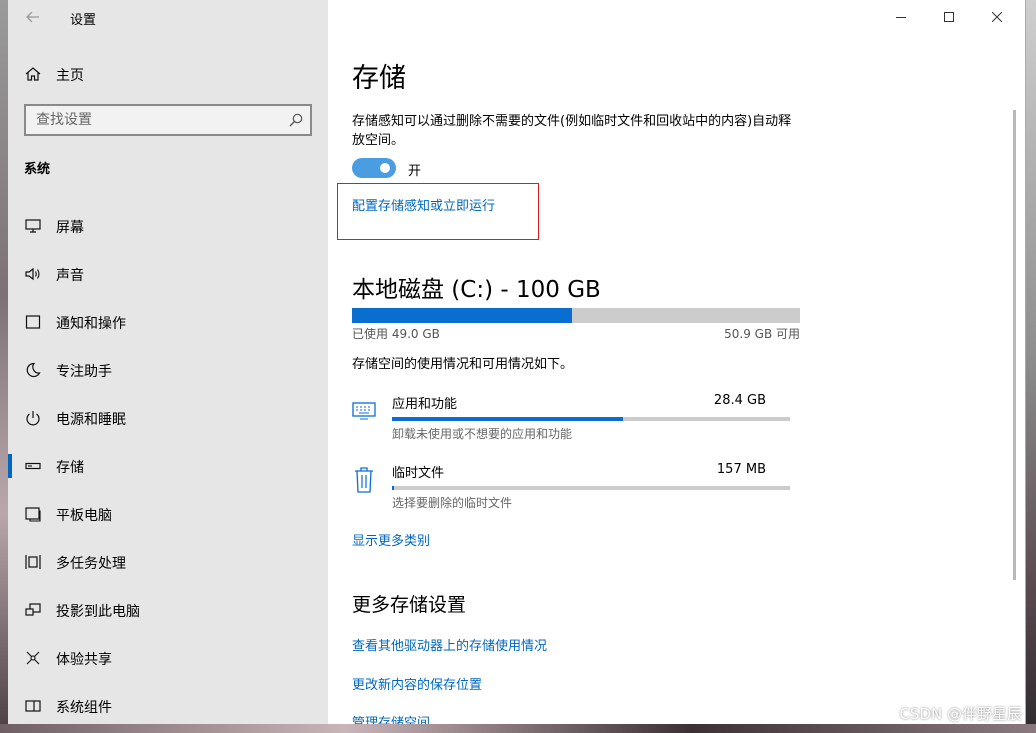  Describe the element at coordinates (1014, 345) in the screenshot. I see `scrollbar` at that location.